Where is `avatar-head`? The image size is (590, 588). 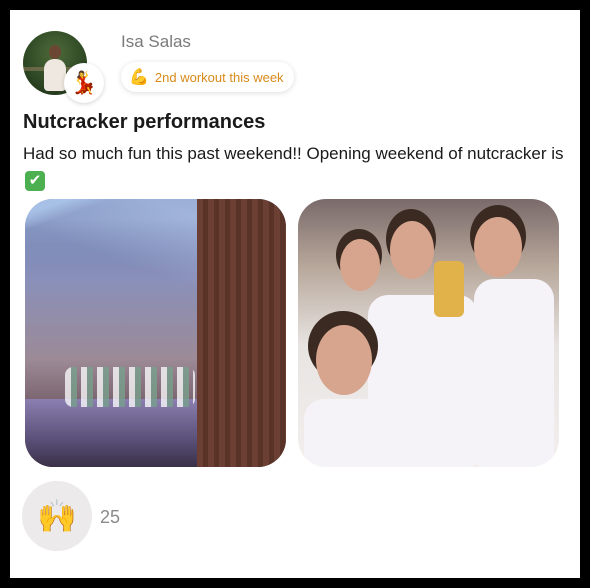
avatar-head is located at coordinates (55, 52).